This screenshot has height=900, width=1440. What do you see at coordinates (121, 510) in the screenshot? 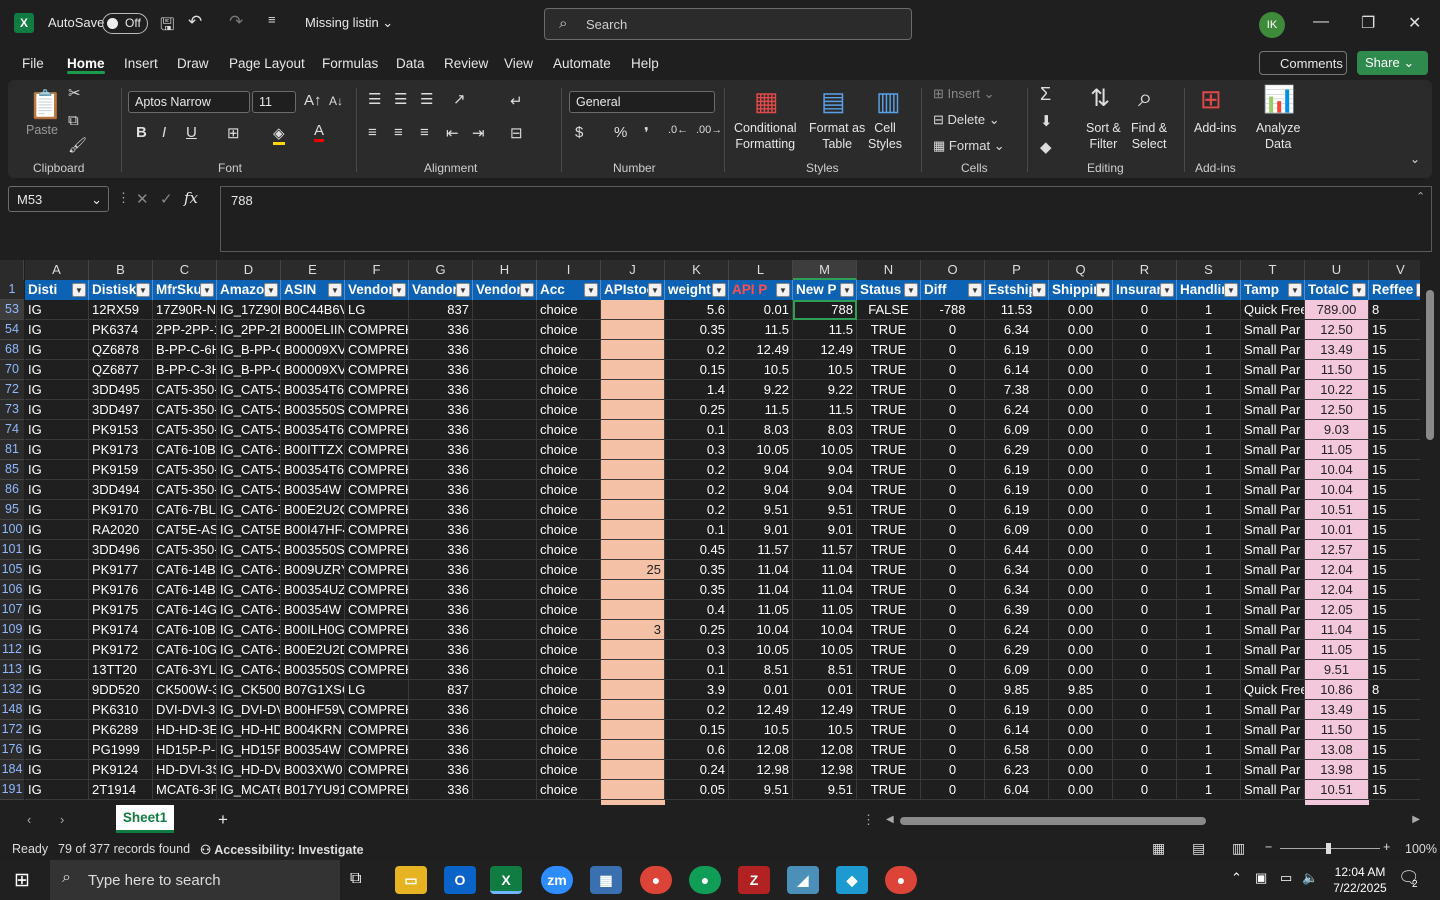
I see `table-cell: PK9170` at bounding box center [121, 510].